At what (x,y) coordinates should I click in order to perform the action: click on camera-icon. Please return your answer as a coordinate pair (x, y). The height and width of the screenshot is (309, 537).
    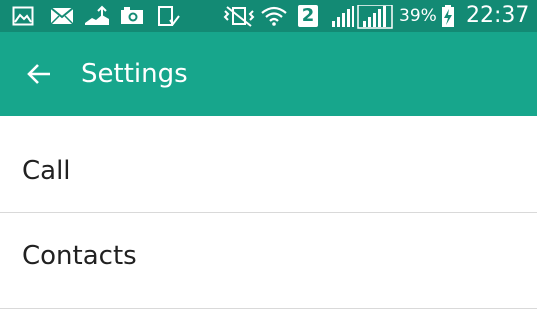
    Looking at the image, I should click on (132, 16).